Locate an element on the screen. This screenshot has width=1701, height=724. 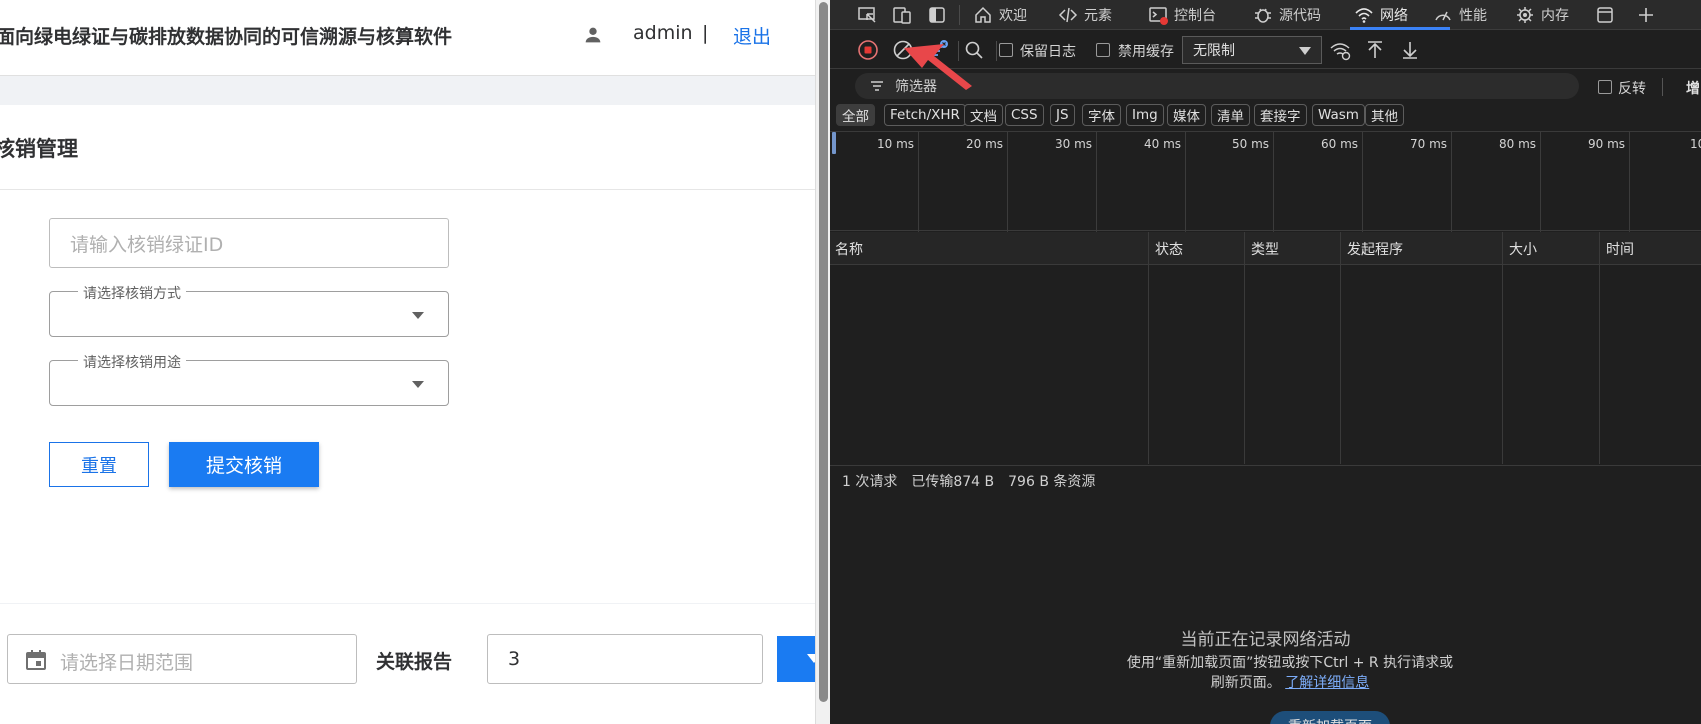
invert-checkbox is located at coordinates (1605, 87).